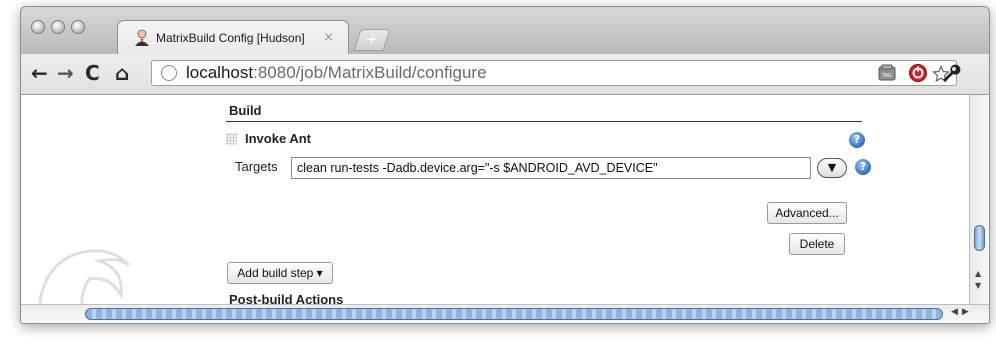 This screenshot has height=351, width=996. What do you see at coordinates (231, 139) in the screenshot?
I see `drag-handle` at bounding box center [231, 139].